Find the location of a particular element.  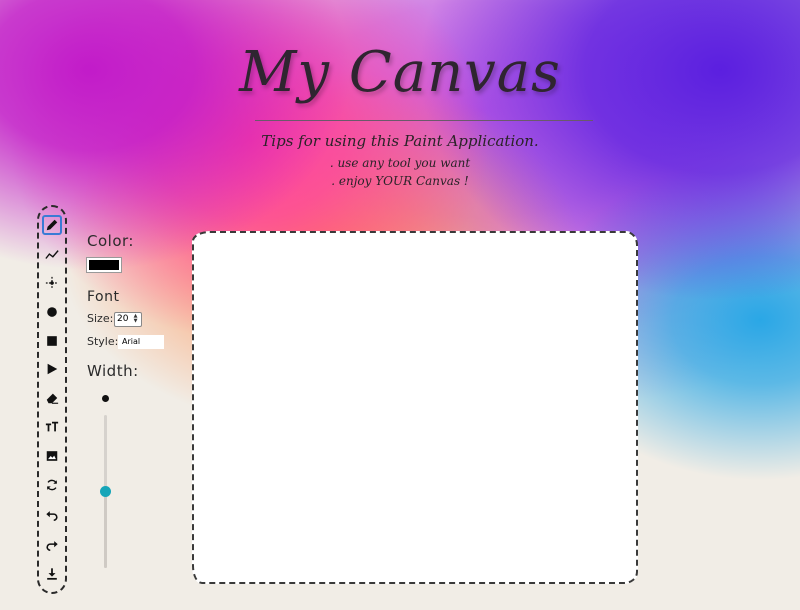

page-title: My Canvas is located at coordinates (400, 72).